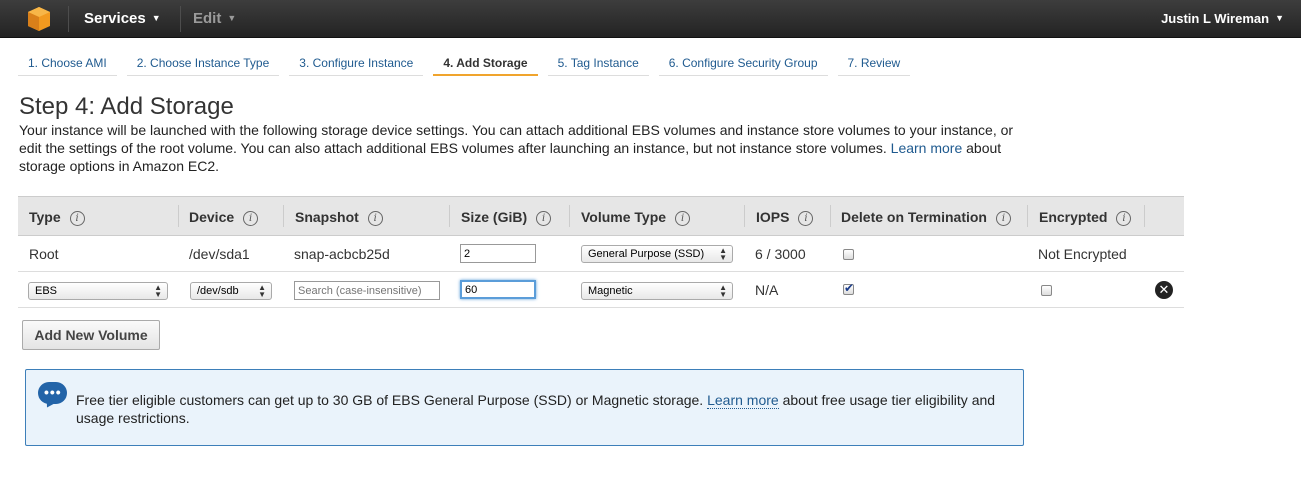  Describe the element at coordinates (650, 19) in the screenshot. I see `top-nav-bar: Services ▼ Edit ▼ Justin L Wireman ▼` at that location.